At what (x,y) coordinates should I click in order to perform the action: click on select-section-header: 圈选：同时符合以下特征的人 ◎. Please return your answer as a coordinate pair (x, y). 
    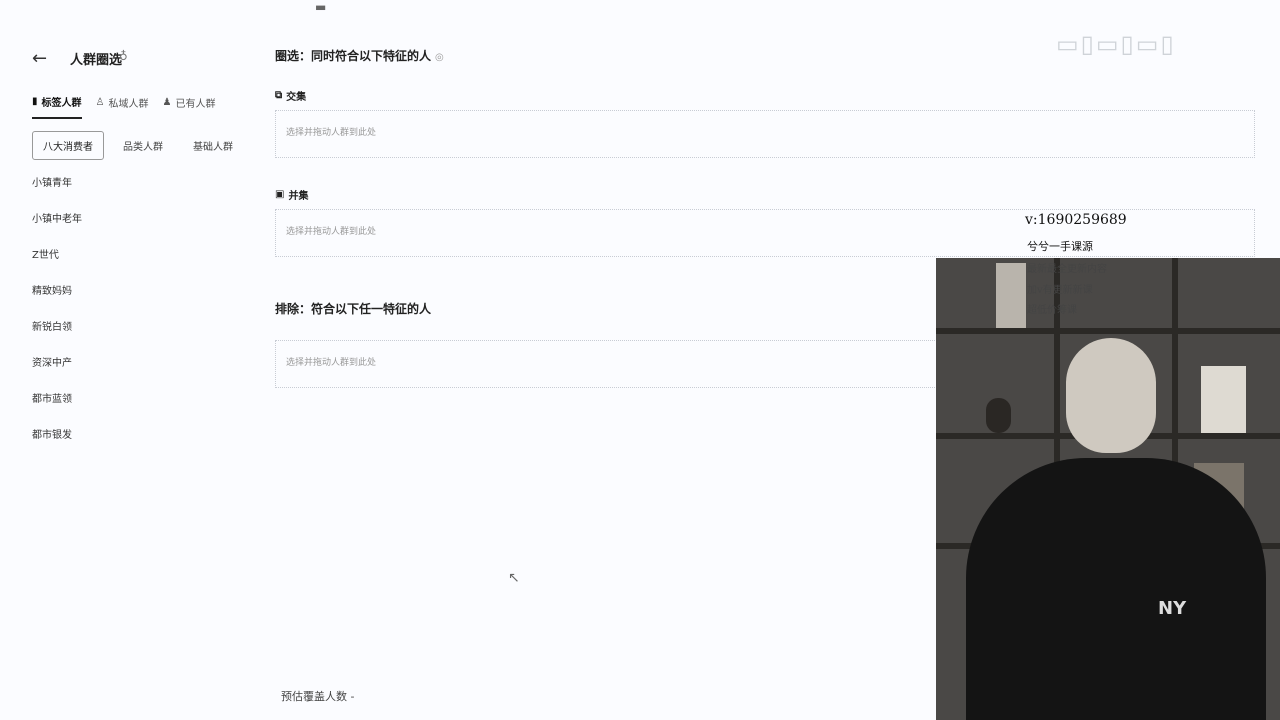
    Looking at the image, I should click on (359, 54).